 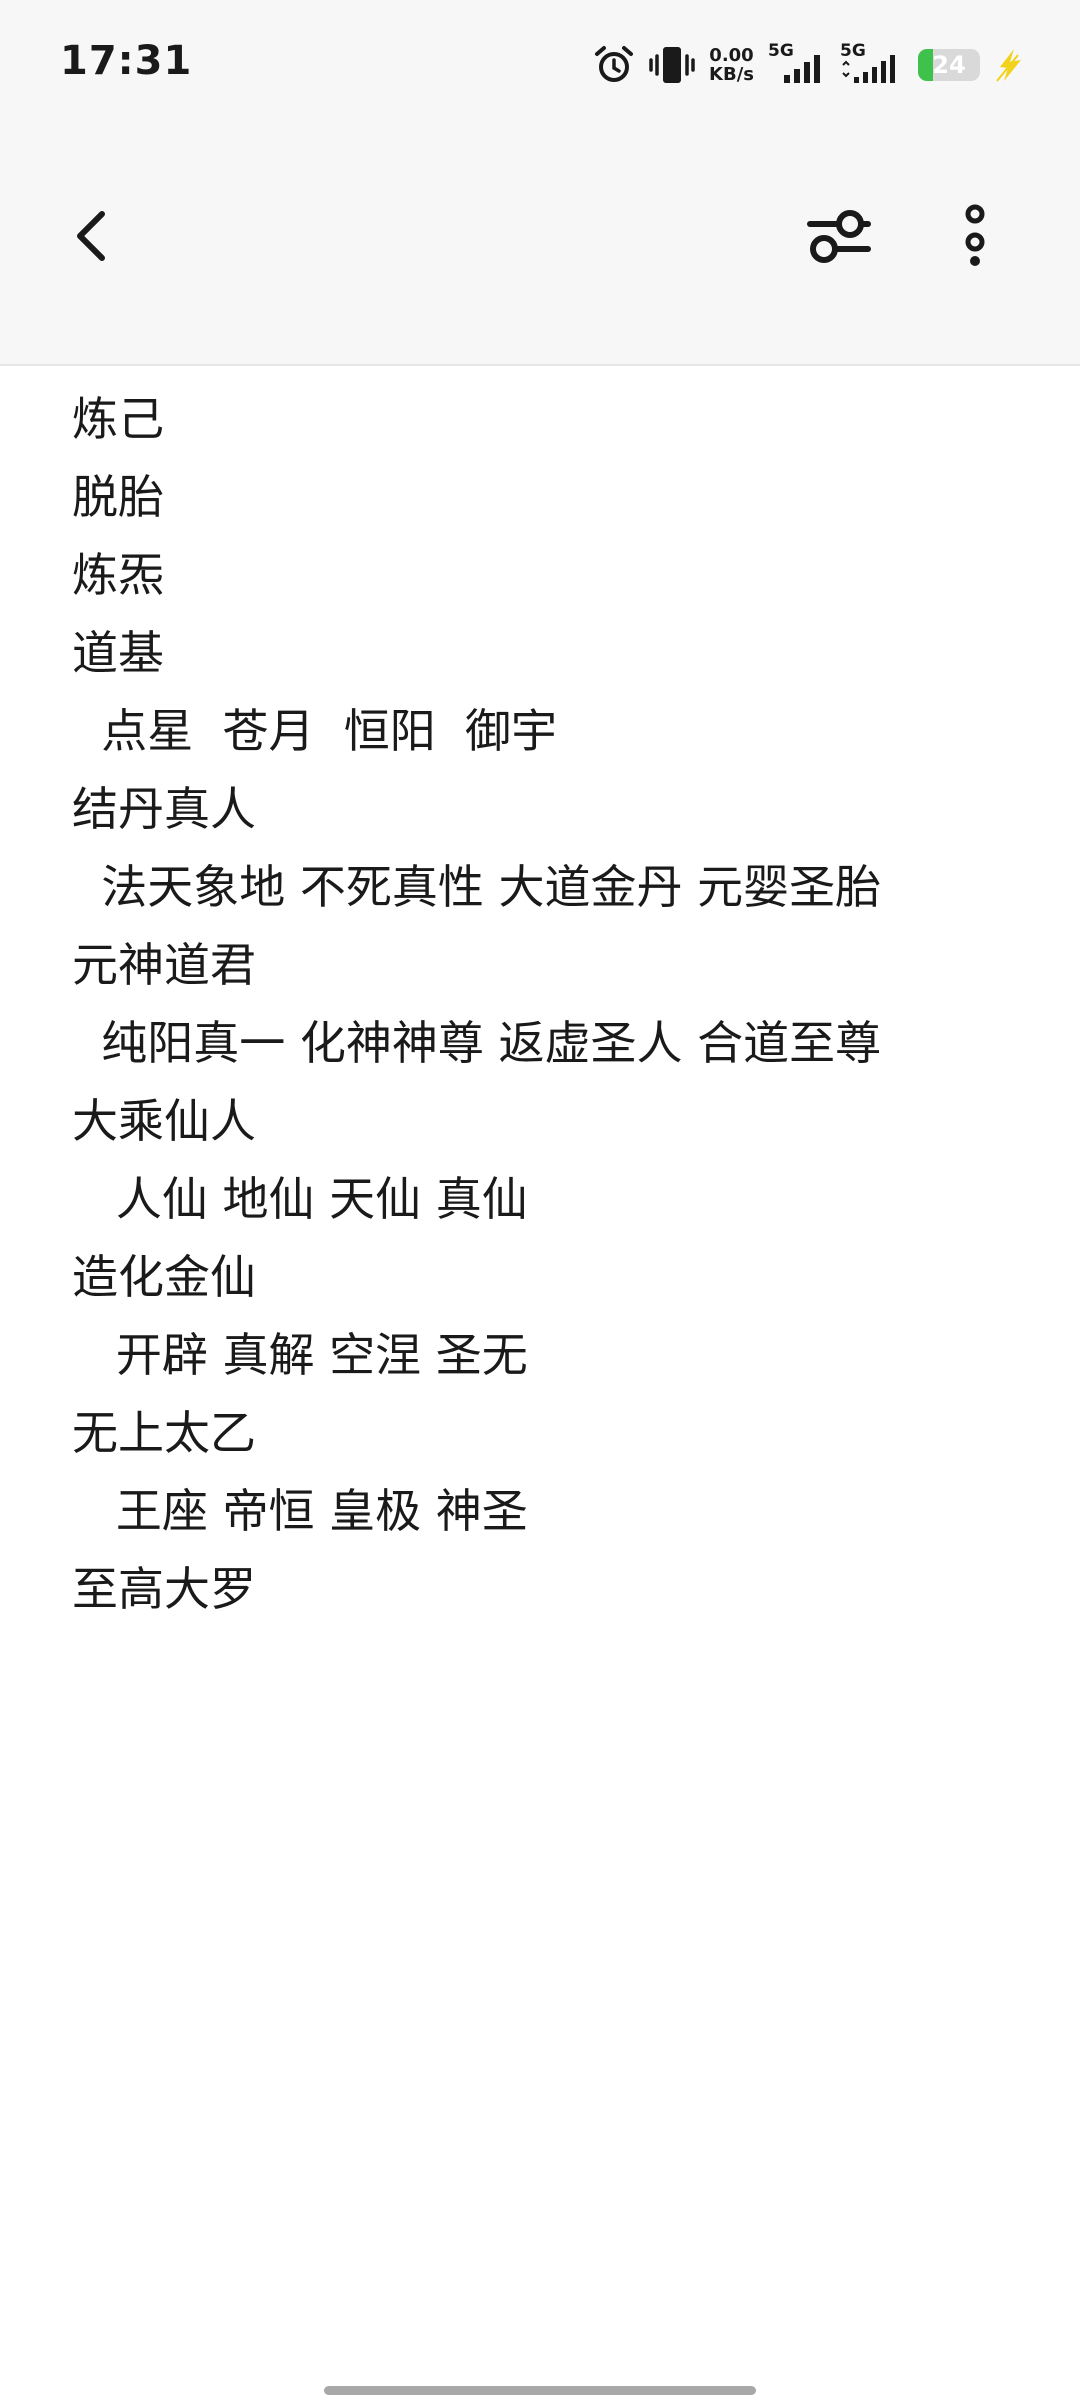 I want to click on network-speed: 0.00 KB/s, so click(x=731, y=65).